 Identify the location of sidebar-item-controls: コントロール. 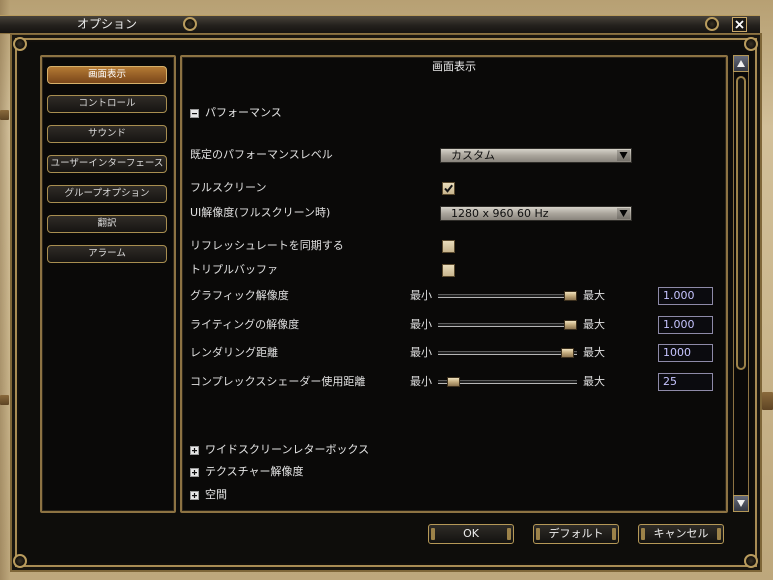
(107, 104).